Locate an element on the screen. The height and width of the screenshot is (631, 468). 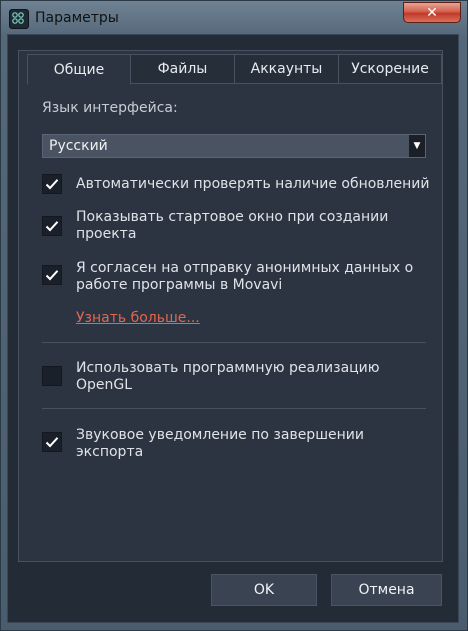
tab-acceleration: Ускорение is located at coordinates (390, 69).